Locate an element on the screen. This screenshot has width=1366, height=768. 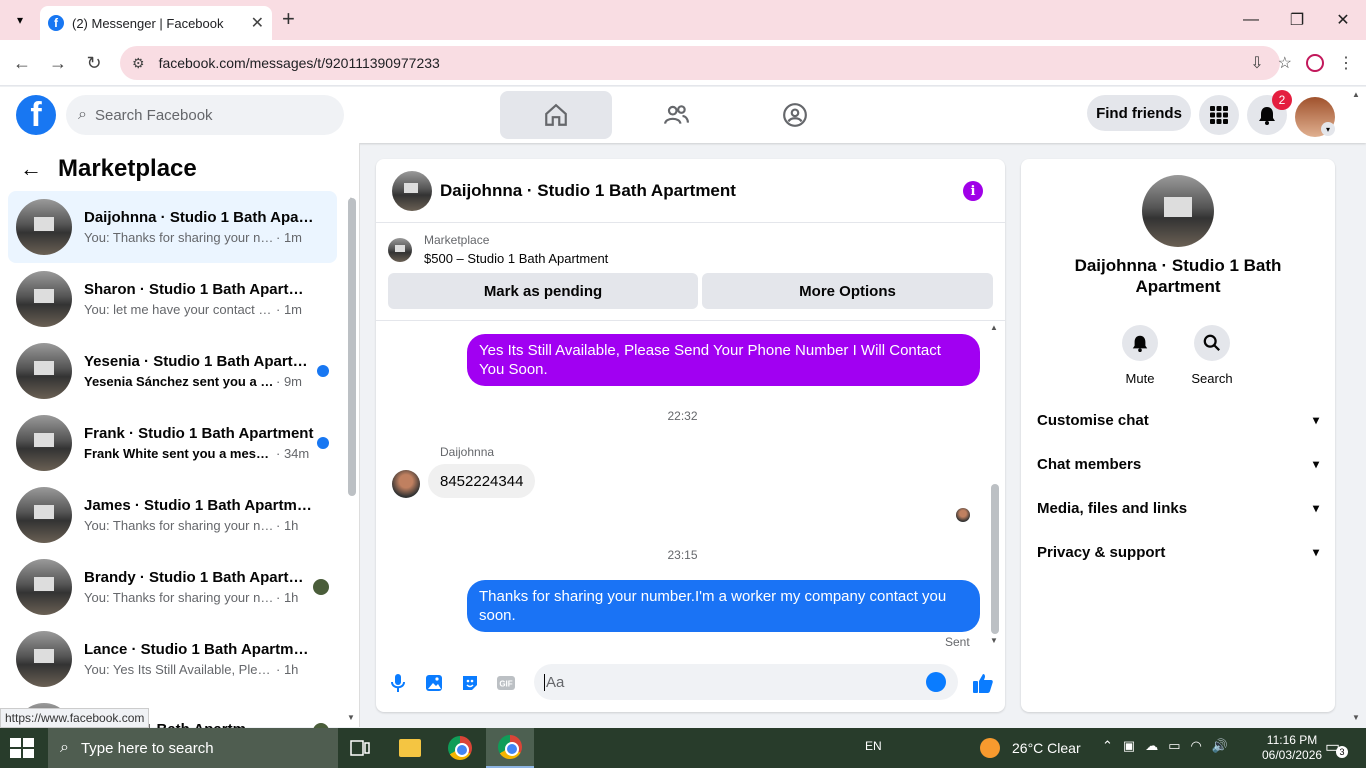
page-scroll-up-icon: ▲ is located at coordinates (1356, 94).